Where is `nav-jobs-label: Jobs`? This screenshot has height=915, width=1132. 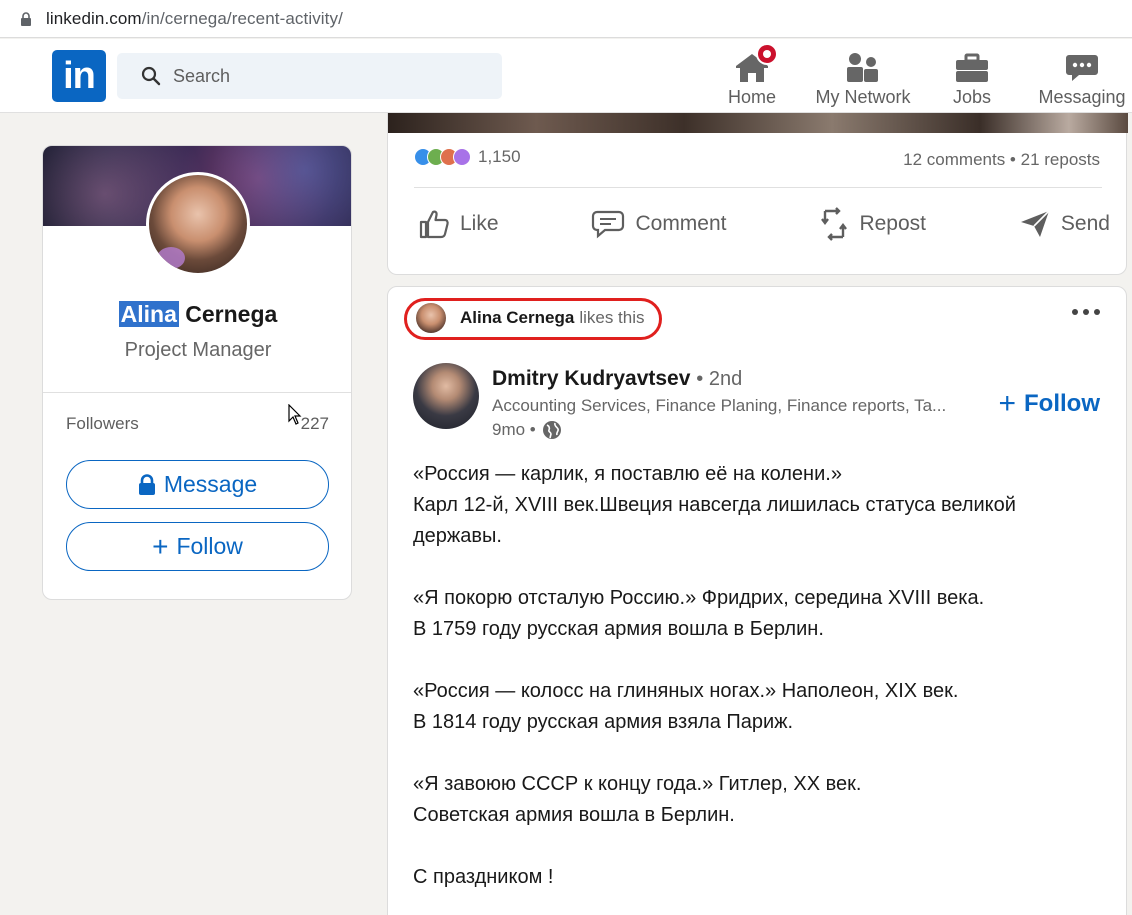 nav-jobs-label: Jobs is located at coordinates (972, 97).